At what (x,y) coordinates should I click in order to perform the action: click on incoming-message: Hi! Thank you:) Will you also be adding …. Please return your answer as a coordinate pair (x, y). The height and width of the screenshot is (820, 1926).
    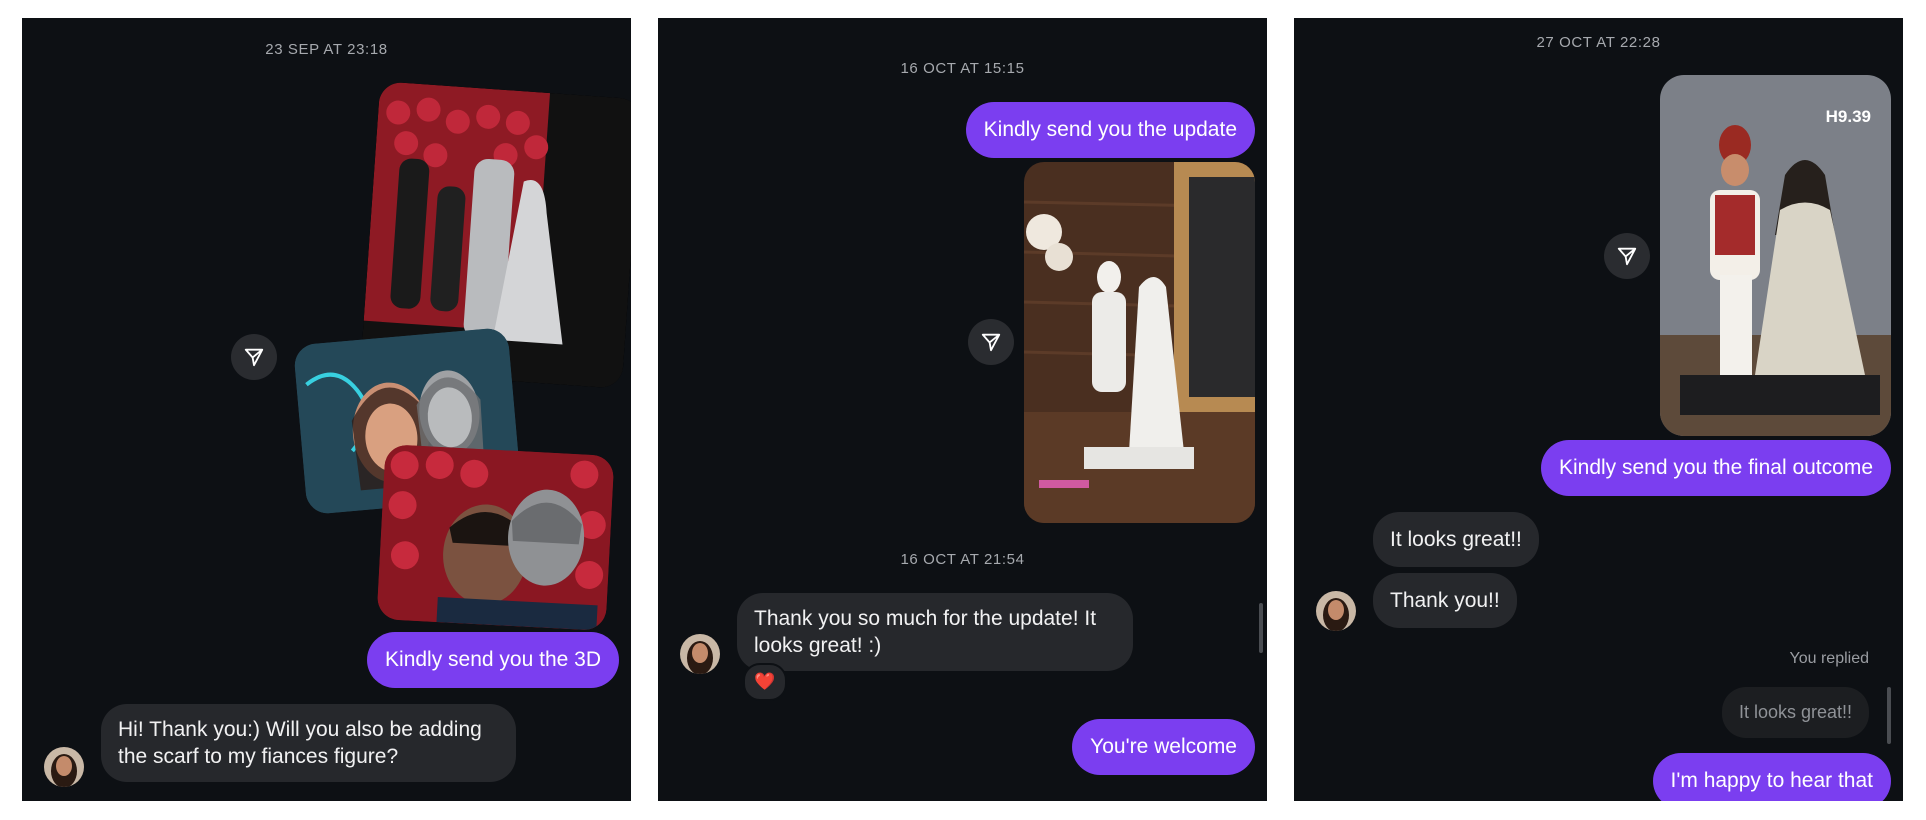
    Looking at the image, I should click on (308, 743).